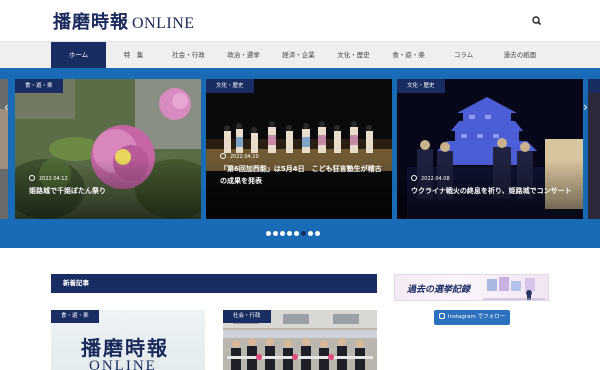 This screenshot has height=370, width=600. I want to click on nav-item-feature: 特 集, so click(133, 55).